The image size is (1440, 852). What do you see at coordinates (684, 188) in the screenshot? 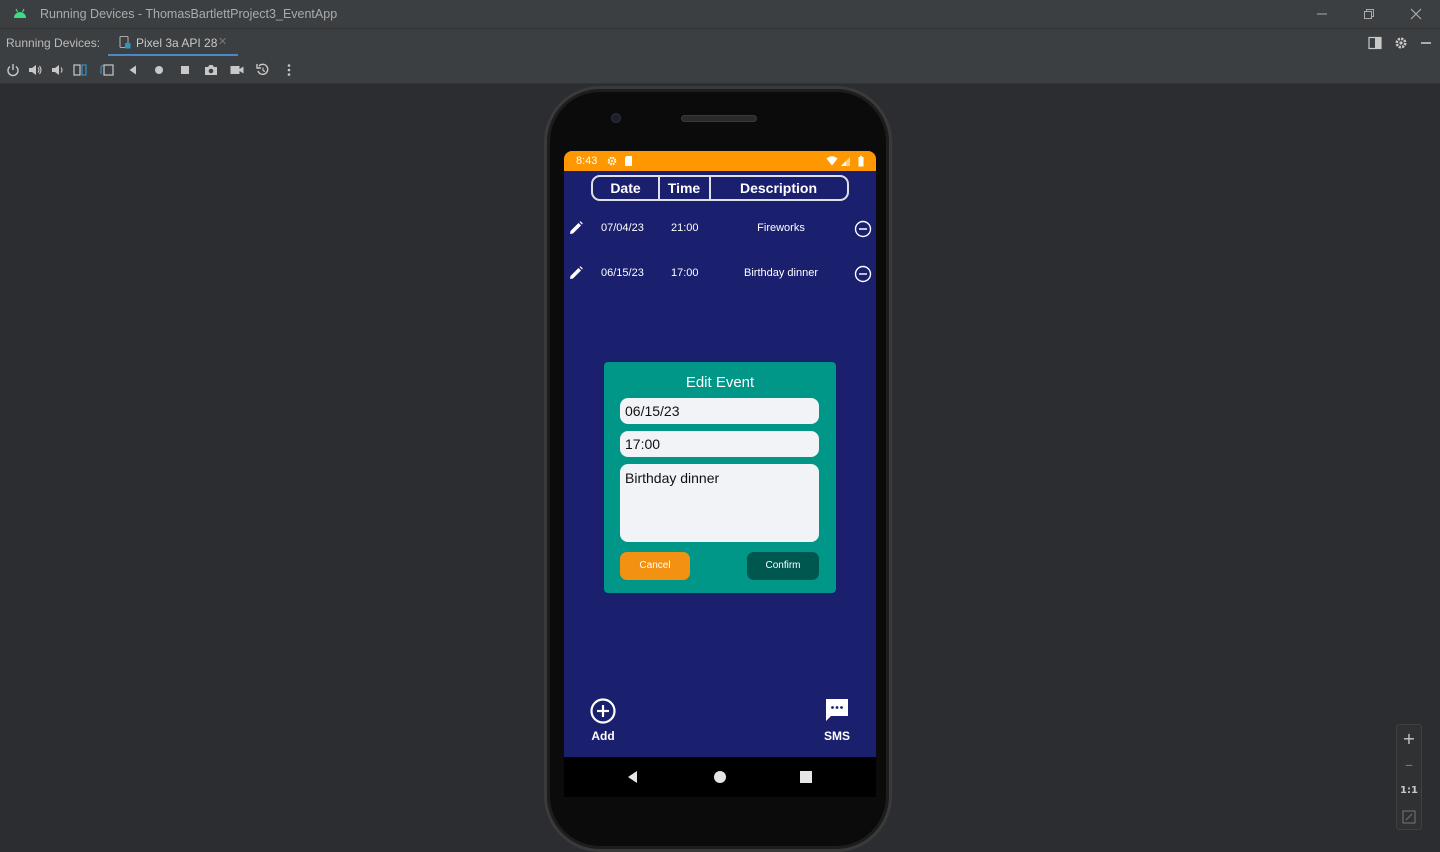
I see `header-time: Time` at bounding box center [684, 188].